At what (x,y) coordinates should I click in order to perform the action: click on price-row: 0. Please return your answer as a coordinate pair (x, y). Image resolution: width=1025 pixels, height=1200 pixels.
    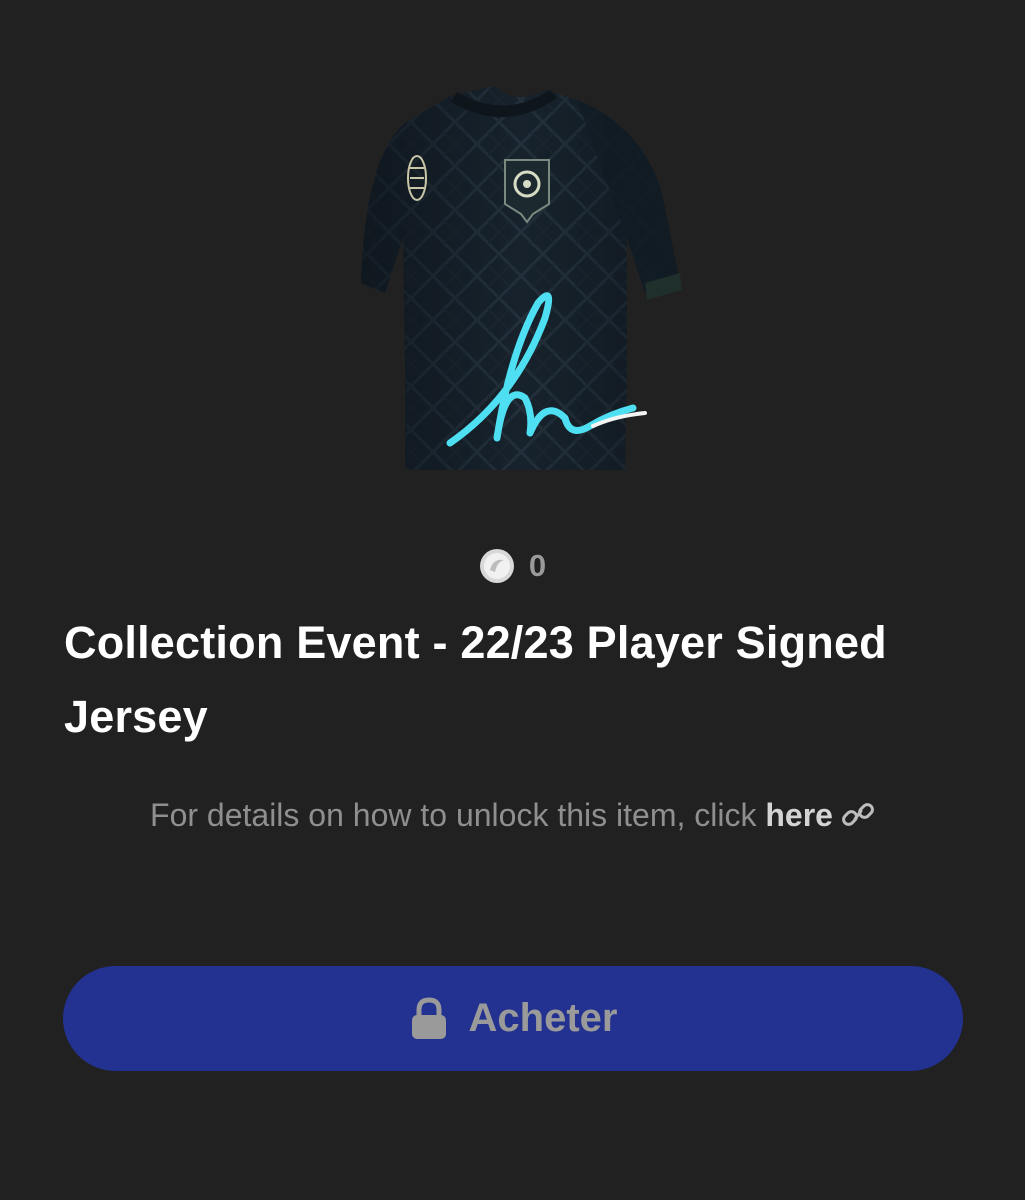
    Looking at the image, I should click on (512, 566).